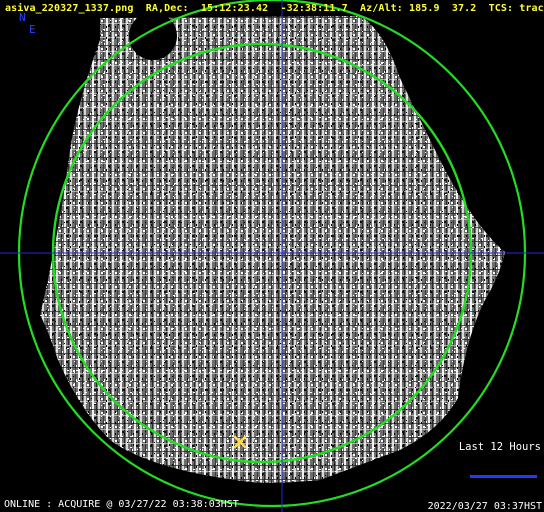  I want to click on tcs-label: TCS:, so click(501, 8).